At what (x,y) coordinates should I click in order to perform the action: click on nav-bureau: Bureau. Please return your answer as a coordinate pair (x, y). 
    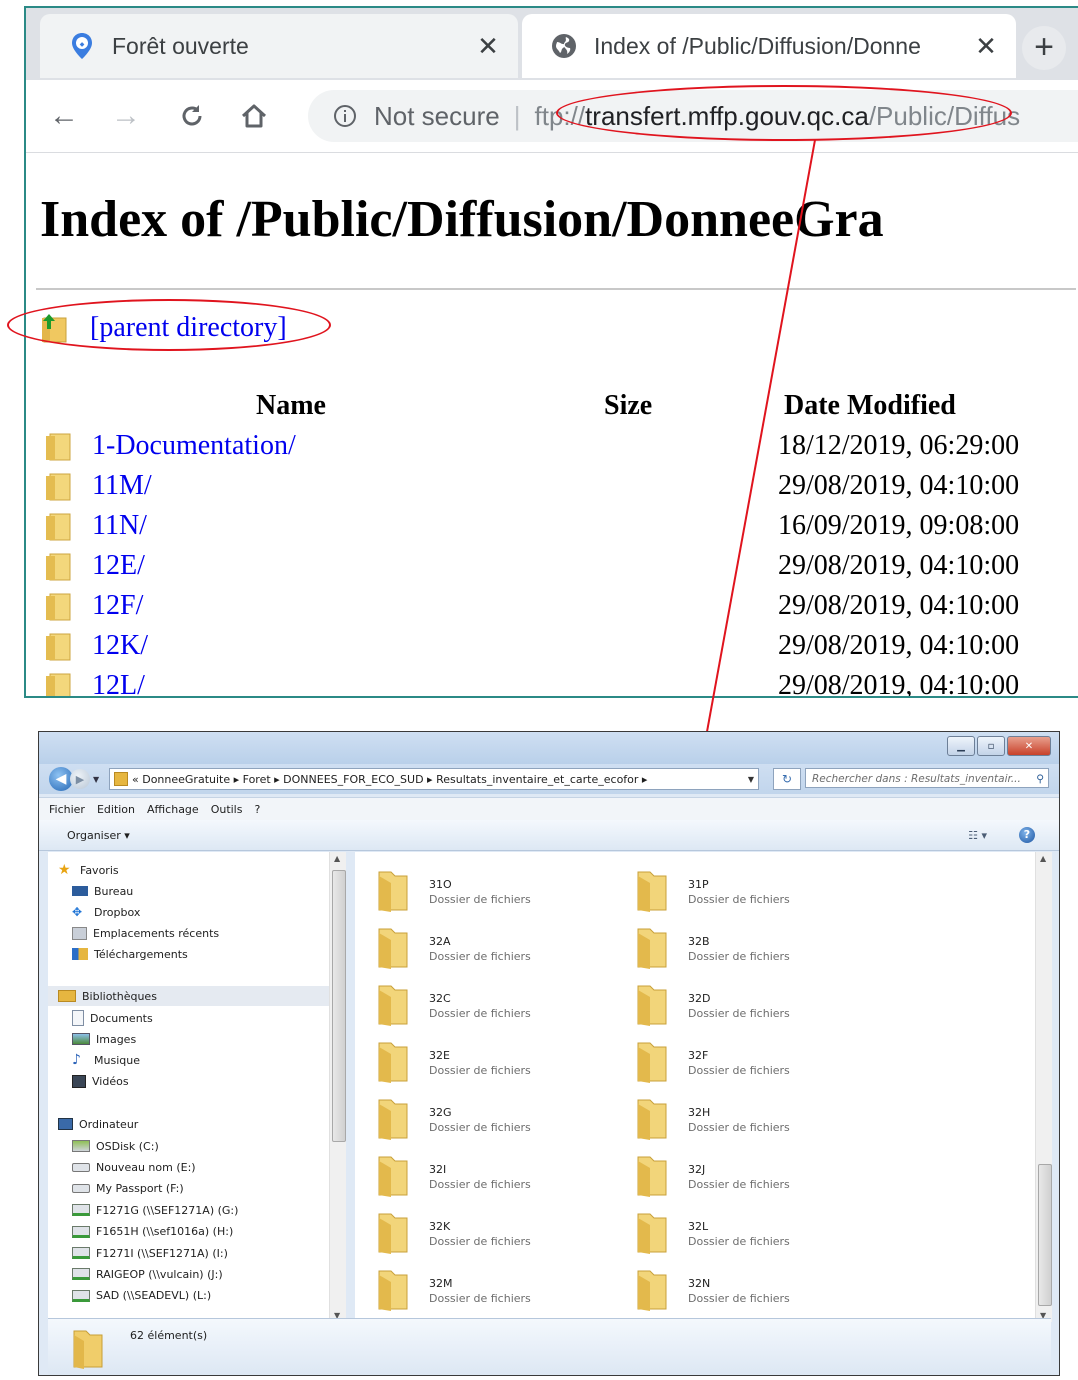
    Looking at the image, I should click on (208, 891).